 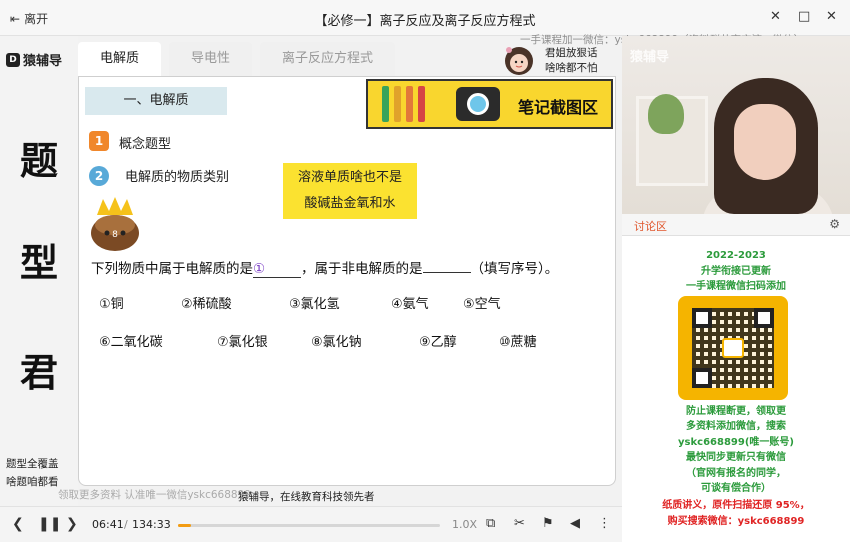 What do you see at coordinates (666, 114) in the screenshot?
I see `background-plant` at bounding box center [666, 114].